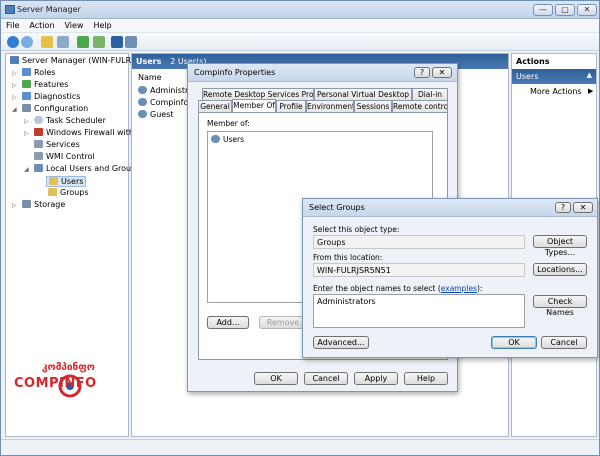 This screenshot has width=600, height=456. What do you see at coordinates (43, 204) in the screenshot?
I see `tree-item-storage: Storage` at bounding box center [43, 204].